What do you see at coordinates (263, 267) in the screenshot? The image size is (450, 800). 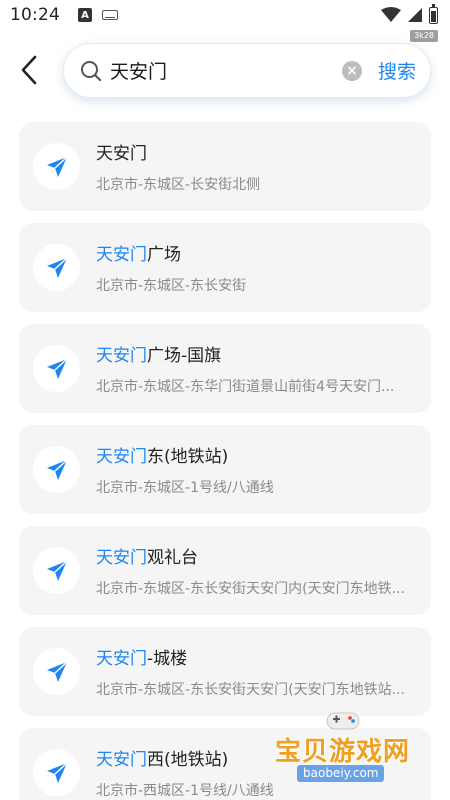 I see `list-item-body: 天安门 广场 北京市-东城区-东长安街` at bounding box center [263, 267].